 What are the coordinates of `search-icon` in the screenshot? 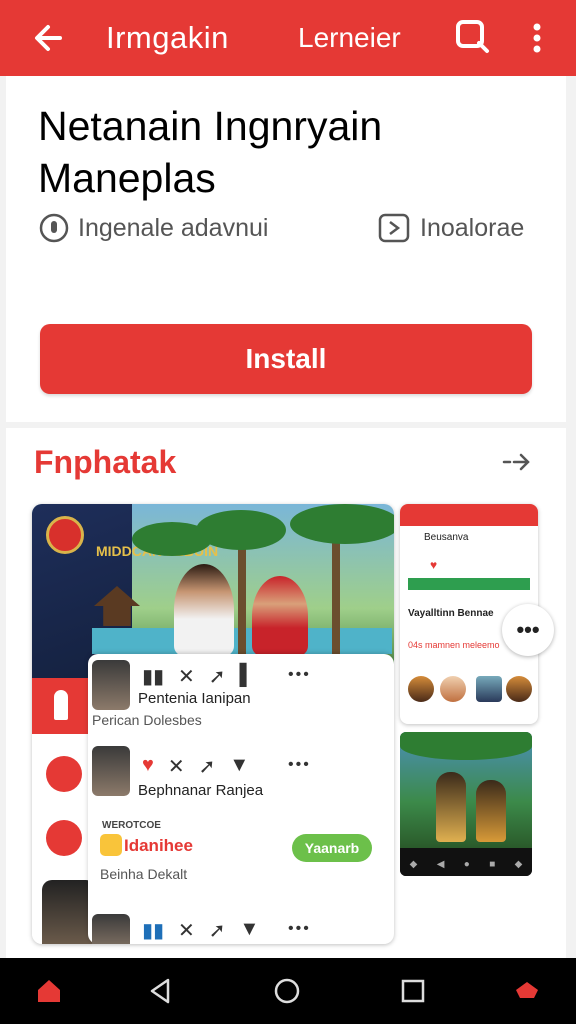 It's located at (472, 36).